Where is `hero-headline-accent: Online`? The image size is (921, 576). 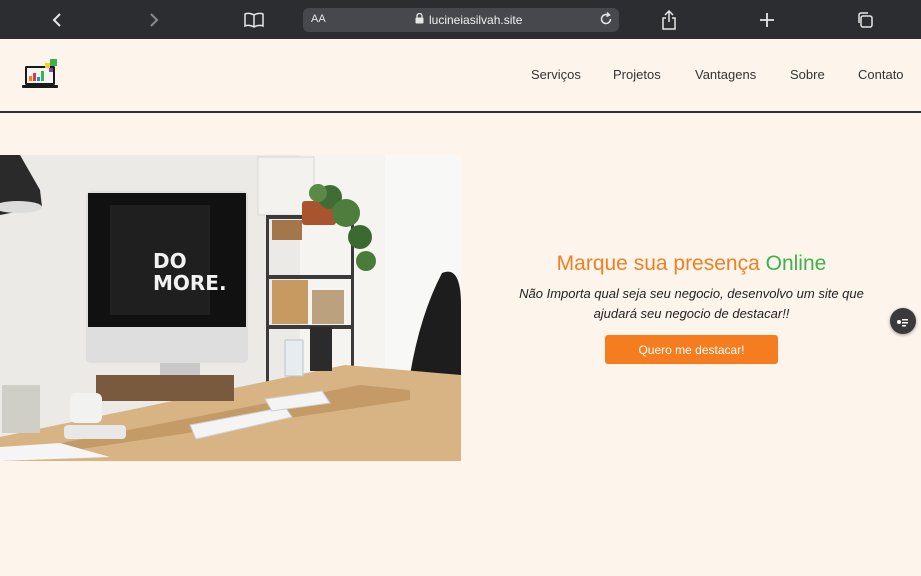 hero-headline-accent: Online is located at coordinates (796, 263).